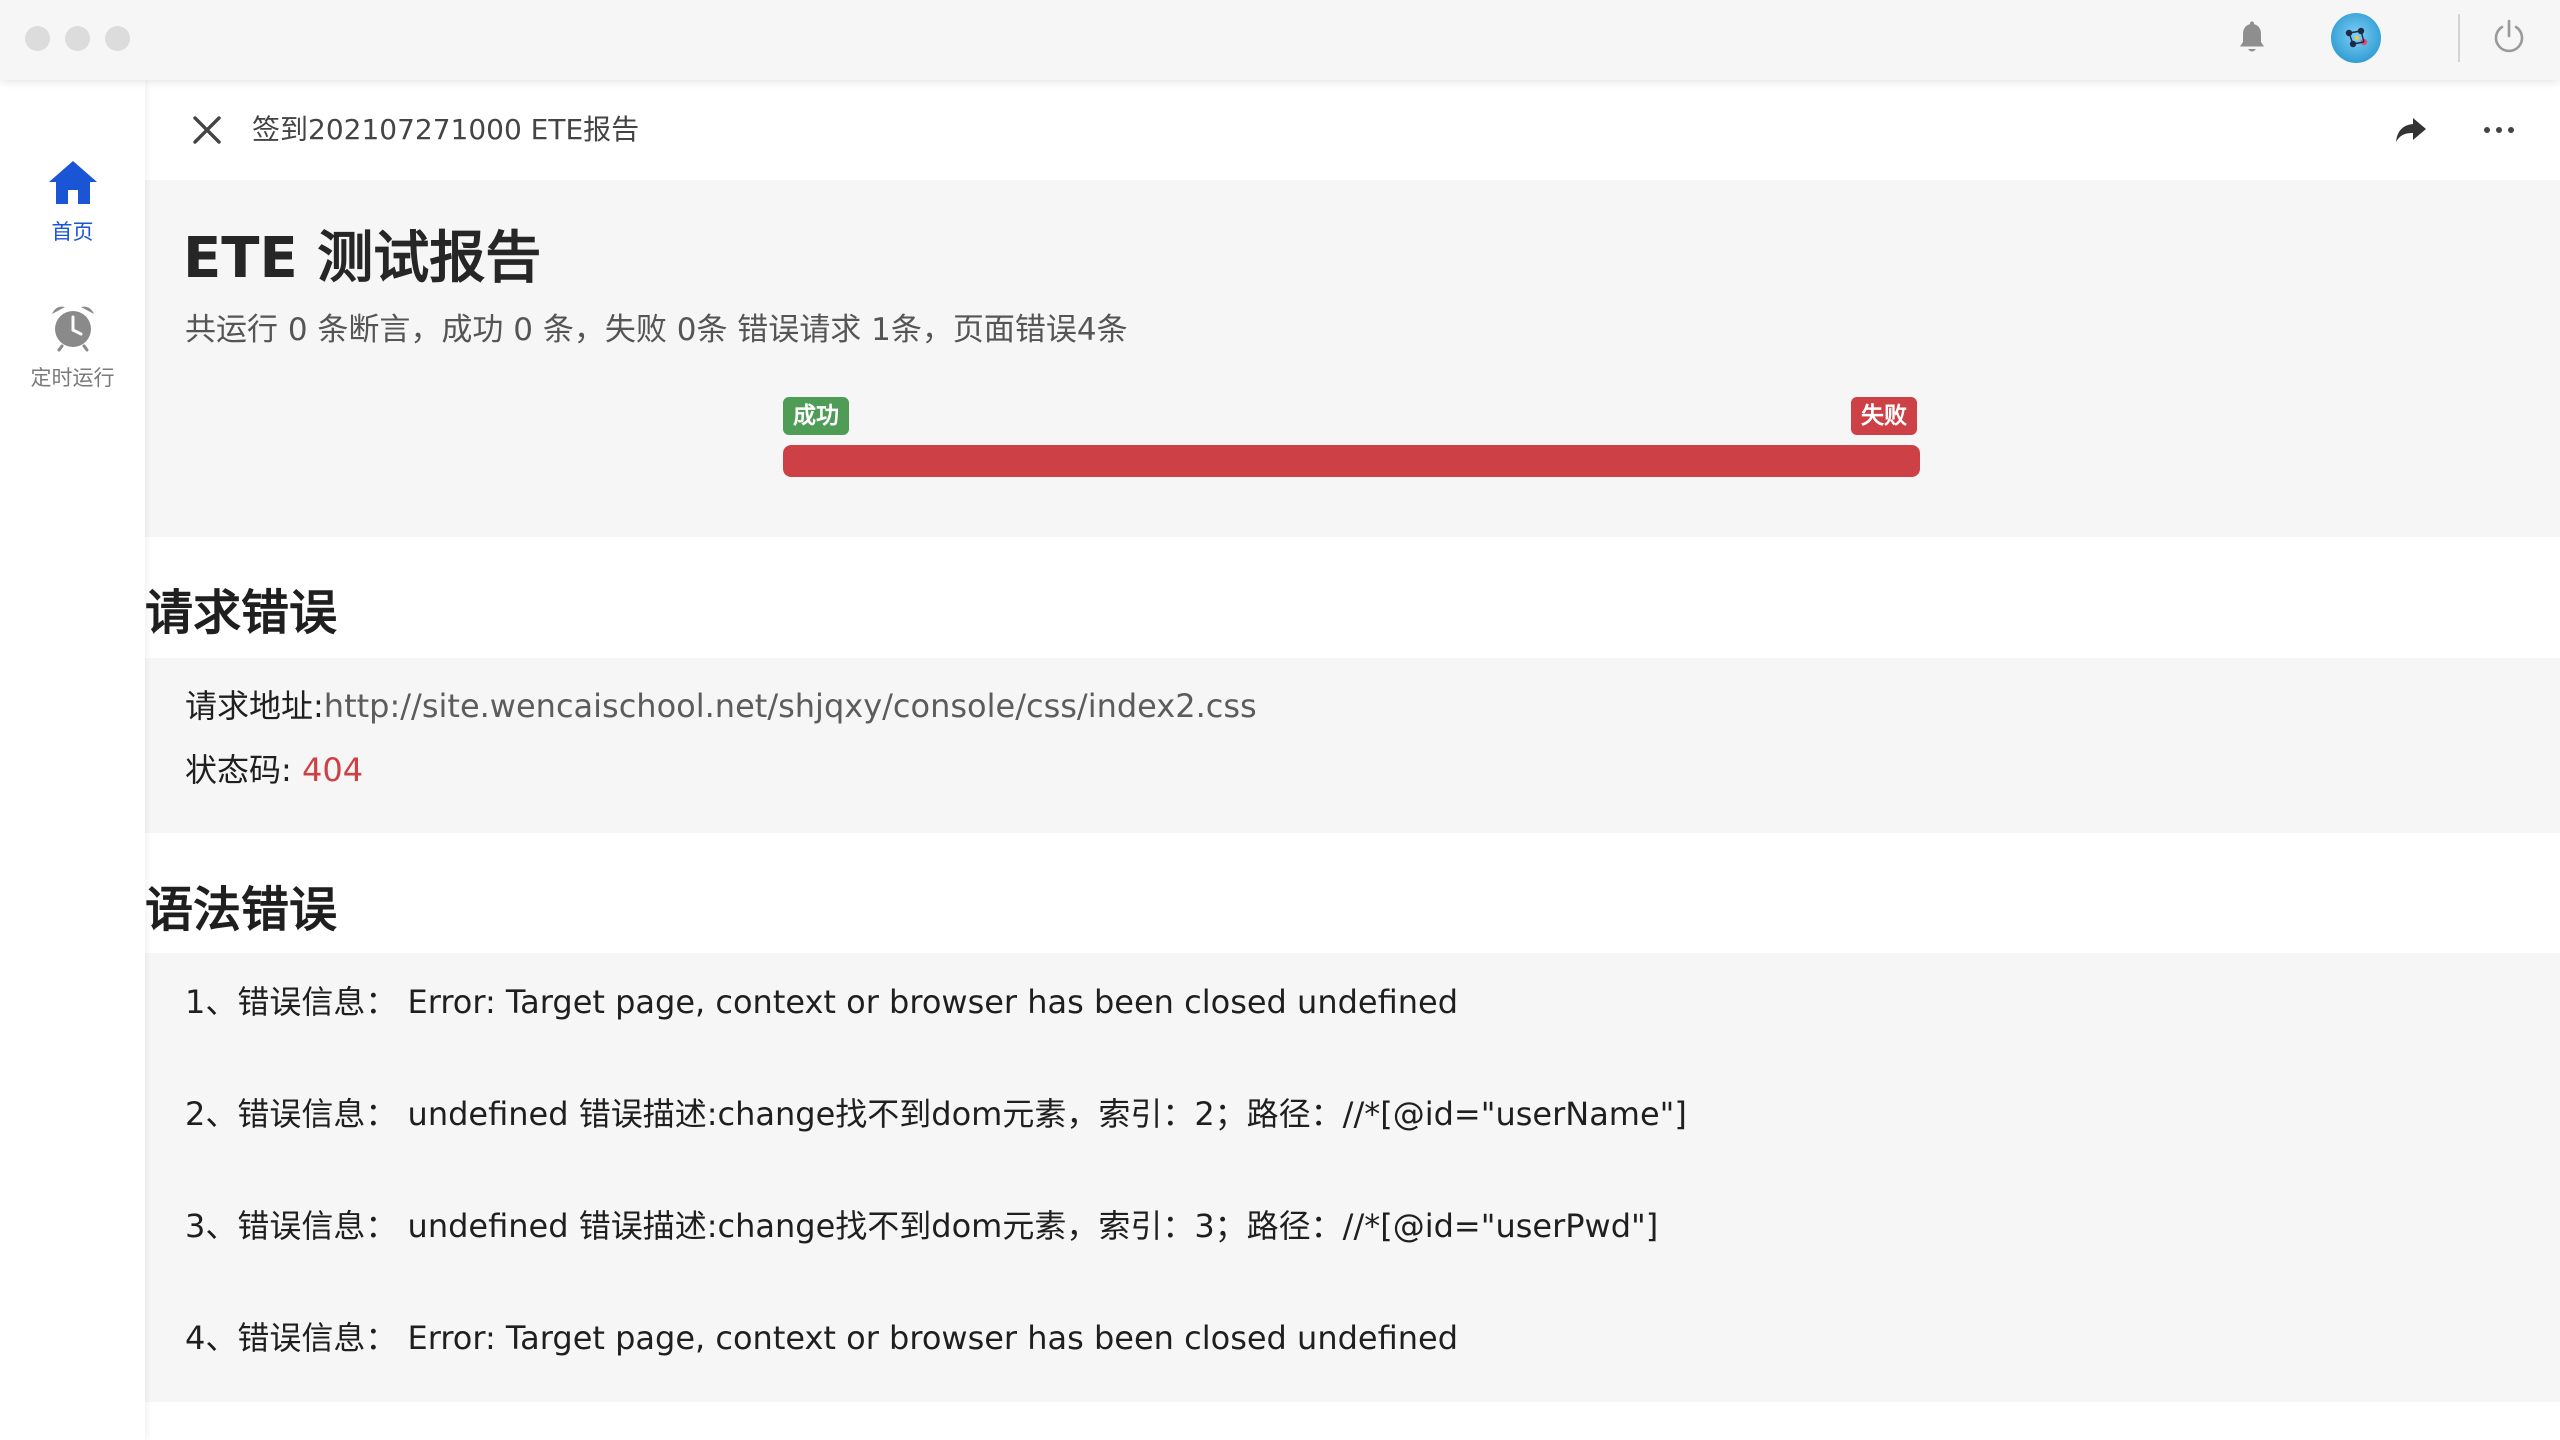 The image size is (2560, 1440). What do you see at coordinates (656, 330) in the screenshot?
I see `report-stats: 共运行 0 条断言，成功 0 条，失败 0条 错误请求 1条，页面错误4条` at bounding box center [656, 330].